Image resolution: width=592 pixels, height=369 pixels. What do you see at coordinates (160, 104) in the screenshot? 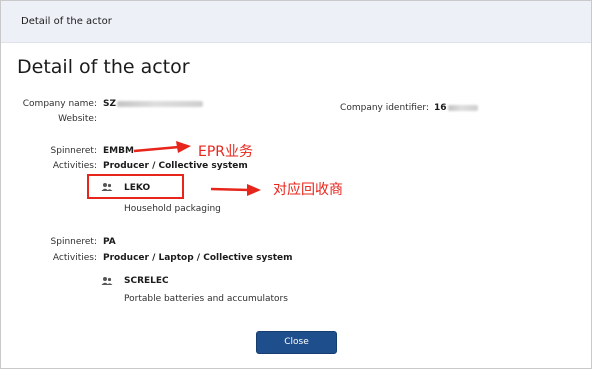
I see `company-name-redaction` at bounding box center [160, 104].